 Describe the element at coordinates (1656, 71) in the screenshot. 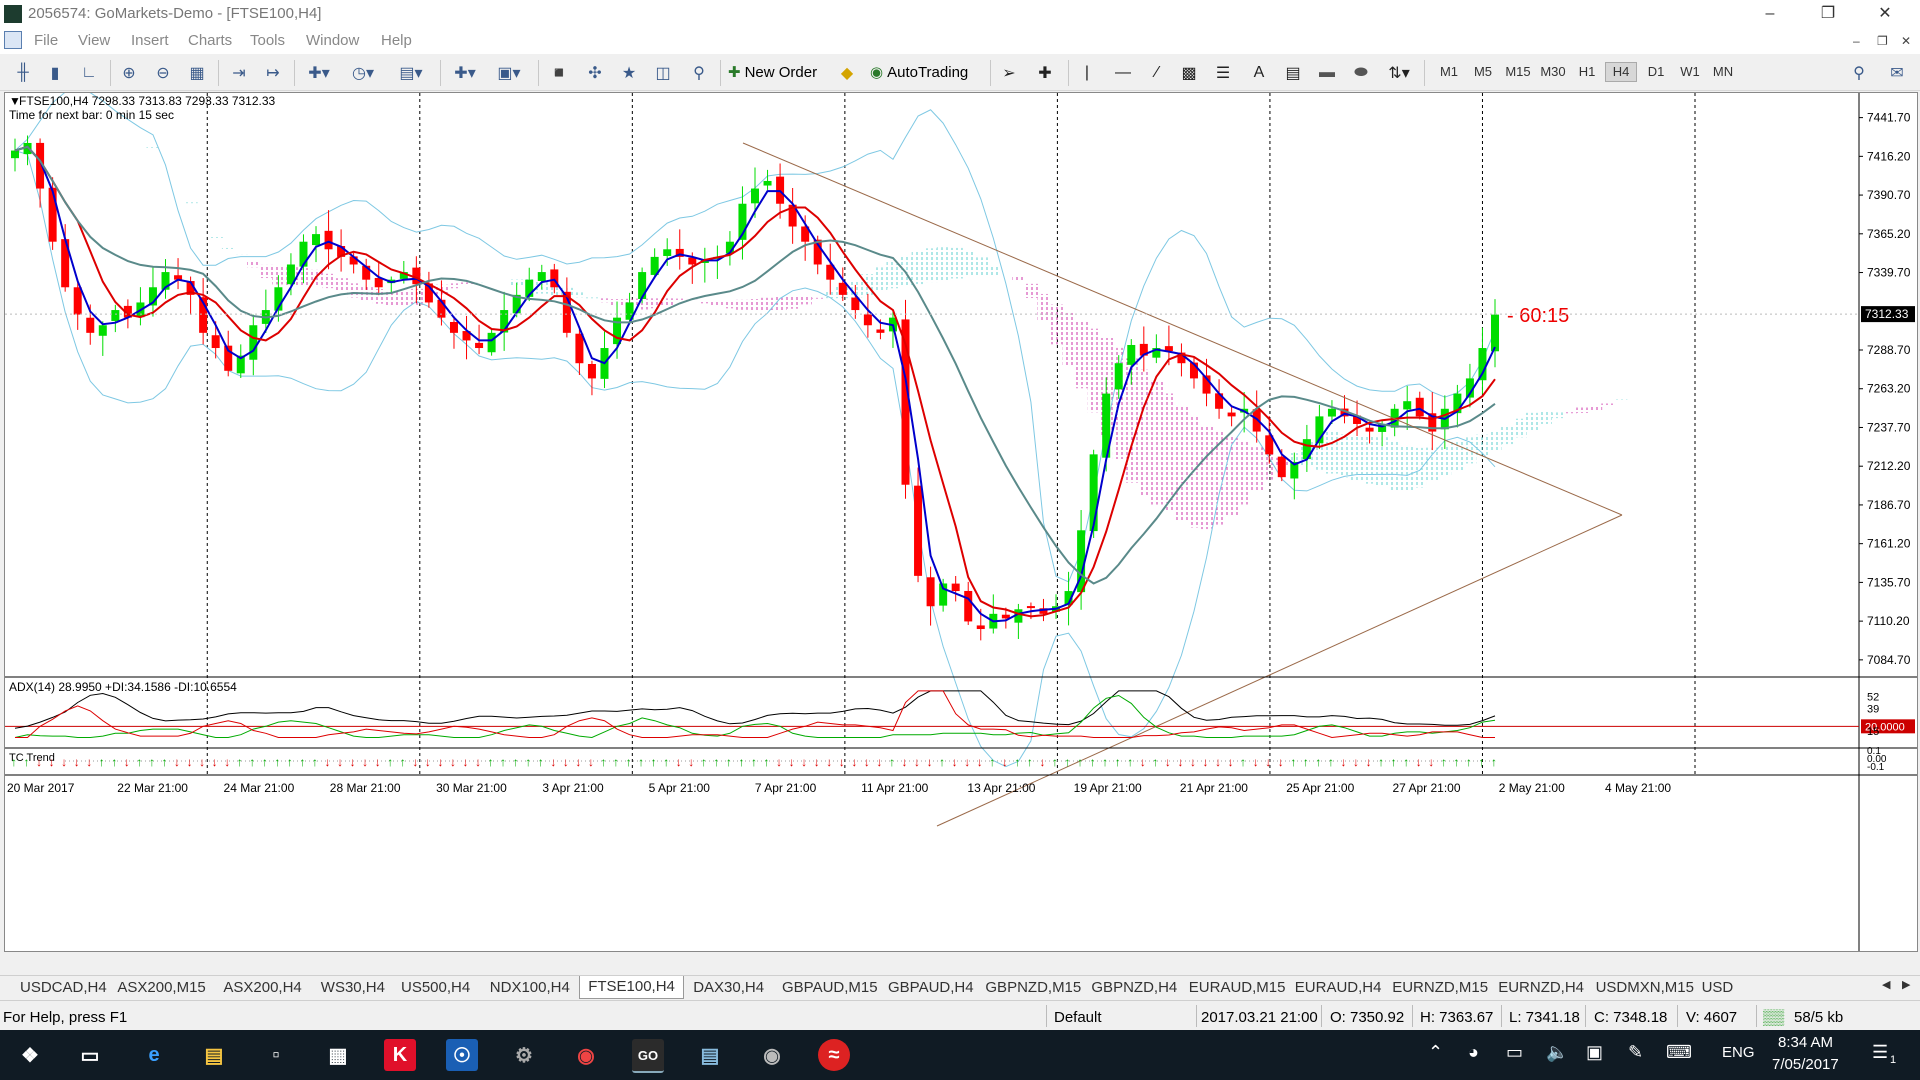

I see `timeframe-d1: D1` at that location.